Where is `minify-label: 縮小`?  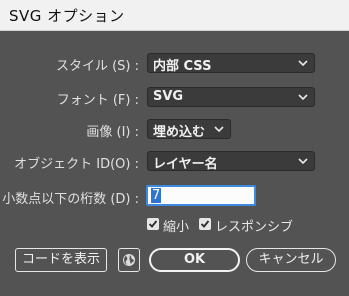 minify-label: 縮小 is located at coordinates (176, 225).